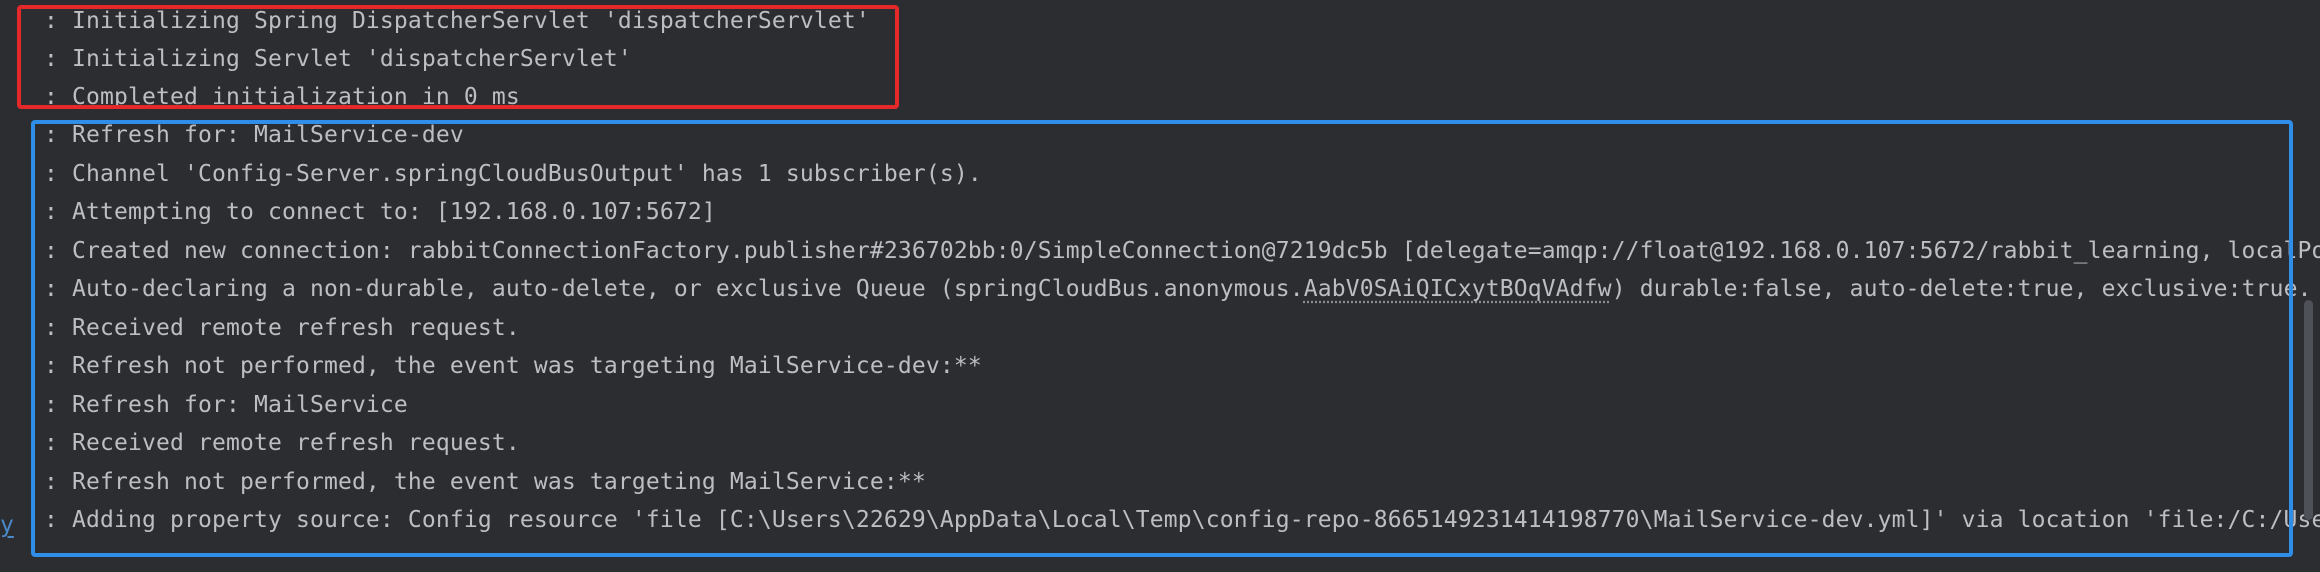  What do you see at coordinates (458, 57) in the screenshot?
I see `red-highlight-box` at bounding box center [458, 57].